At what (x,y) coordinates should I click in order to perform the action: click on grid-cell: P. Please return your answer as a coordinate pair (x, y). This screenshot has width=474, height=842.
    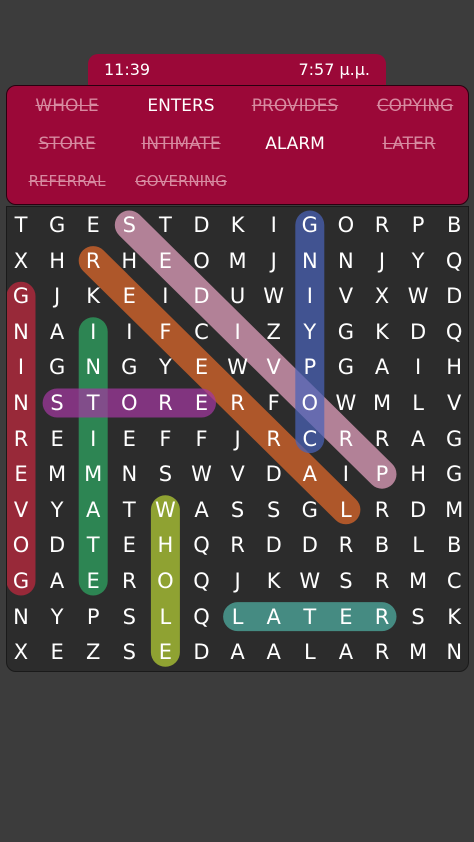
    Looking at the image, I should click on (310, 367).